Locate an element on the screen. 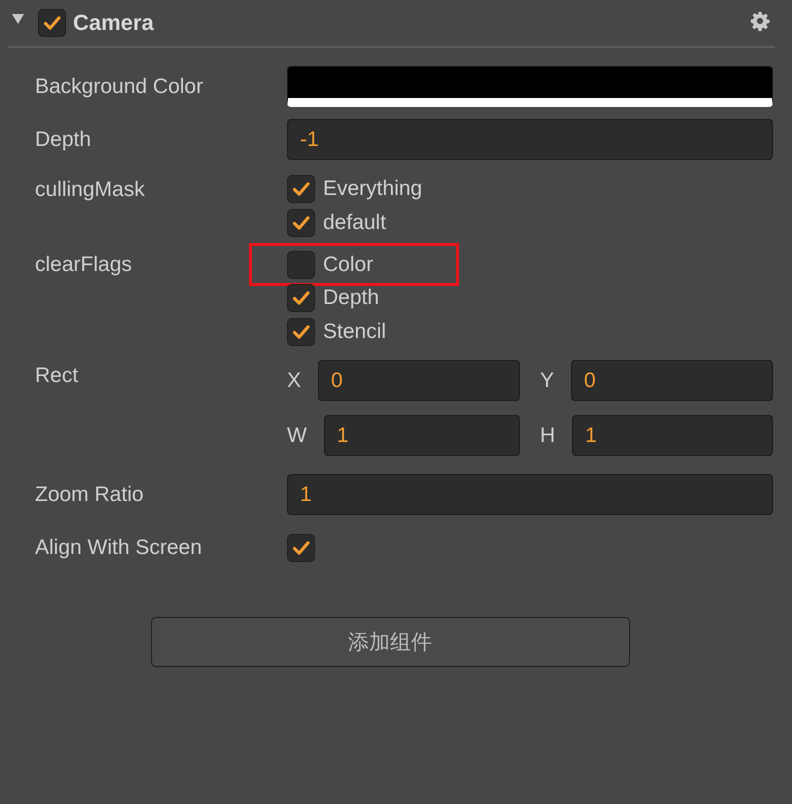 This screenshot has height=804, width=792. property-label: Align With Screen is located at coordinates (119, 548).